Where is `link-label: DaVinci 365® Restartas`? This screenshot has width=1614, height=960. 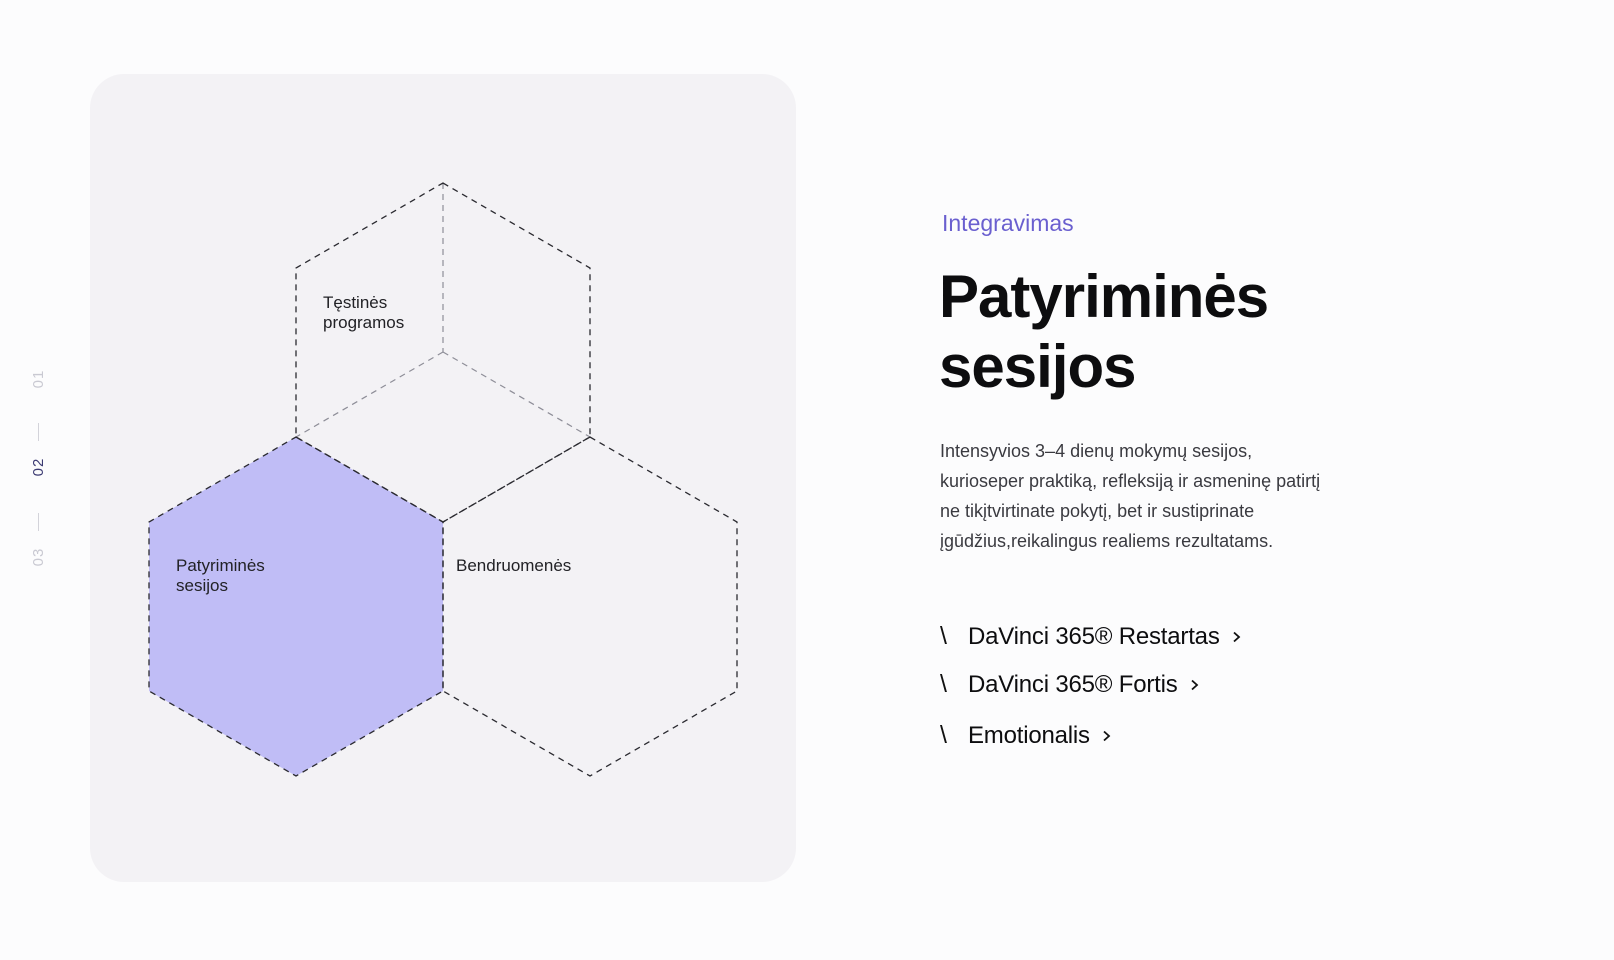
link-label: DaVinci 365® Restartas is located at coordinates (1094, 636).